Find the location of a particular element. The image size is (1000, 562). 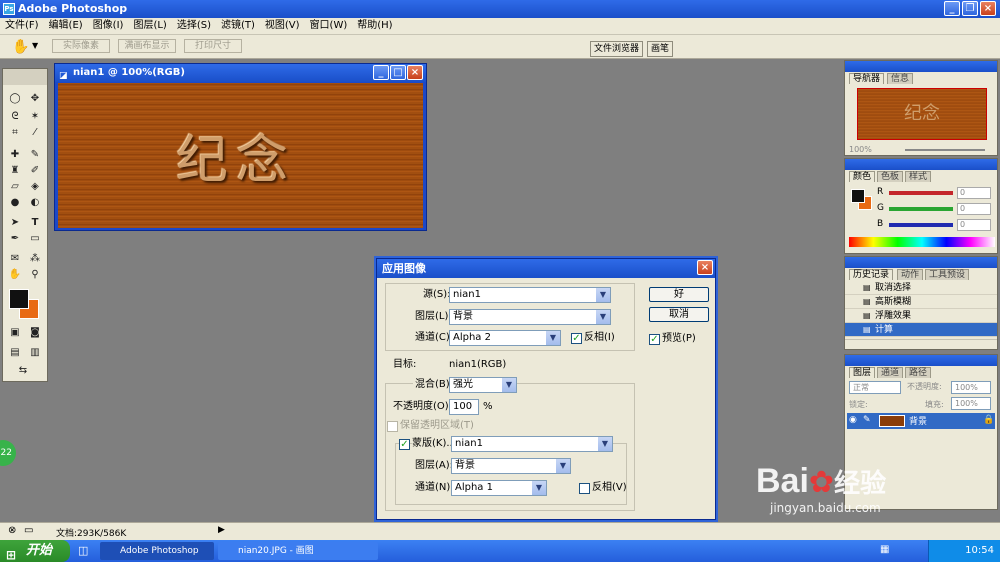

eye-icon: ◉ is located at coordinates (853, 420).